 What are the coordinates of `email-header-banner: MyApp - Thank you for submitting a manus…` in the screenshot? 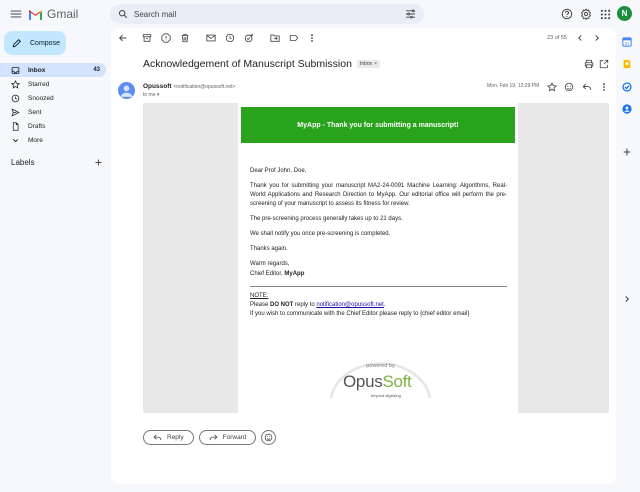 It's located at (378, 125).